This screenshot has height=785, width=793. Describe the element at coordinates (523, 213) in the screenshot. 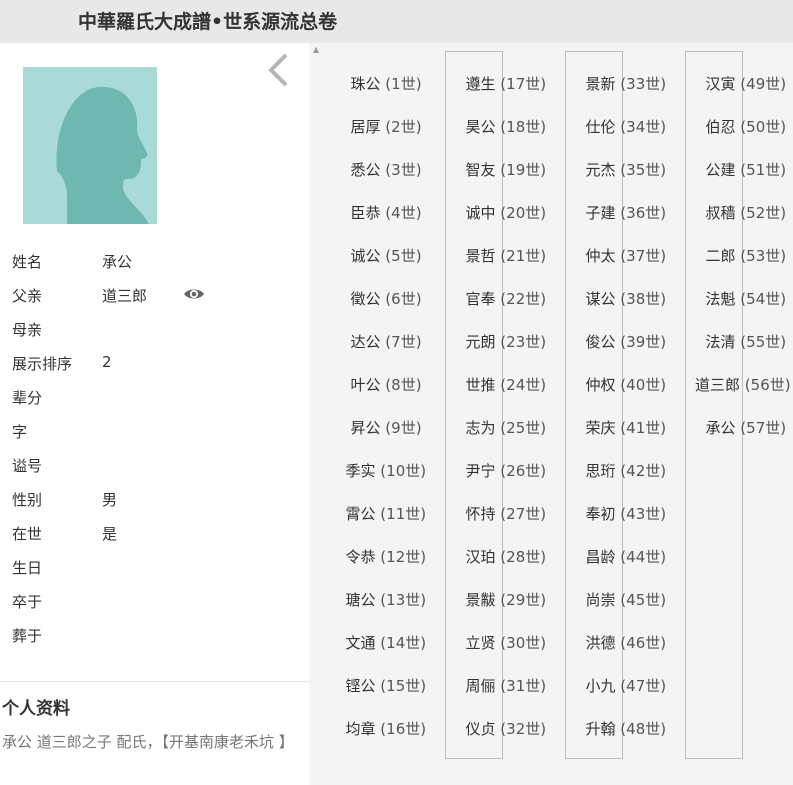

I see `generation-number: (20世)` at that location.